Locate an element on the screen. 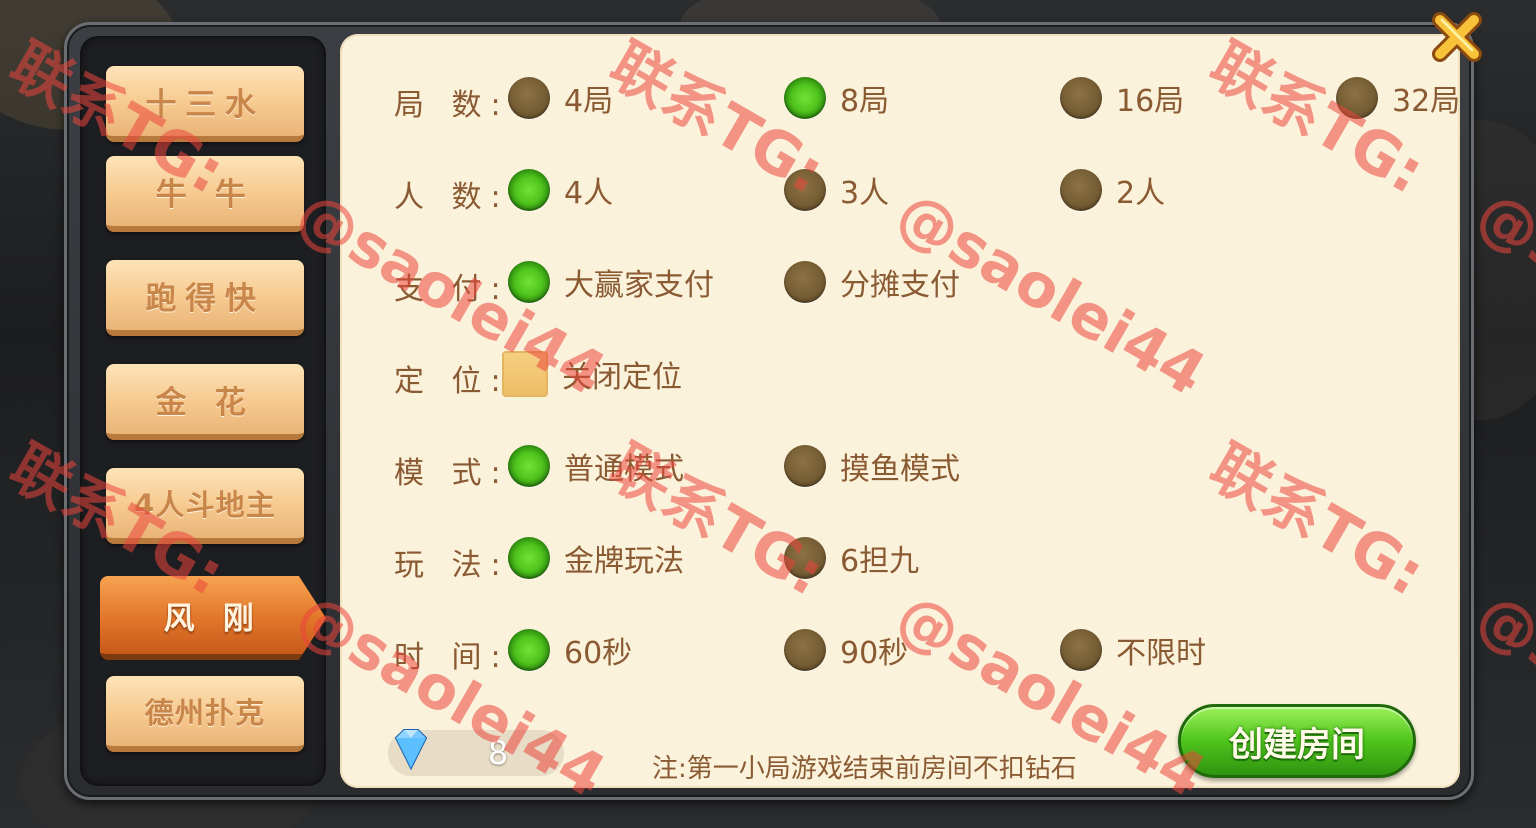  tab-label: 金 花 is located at coordinates (205, 402).